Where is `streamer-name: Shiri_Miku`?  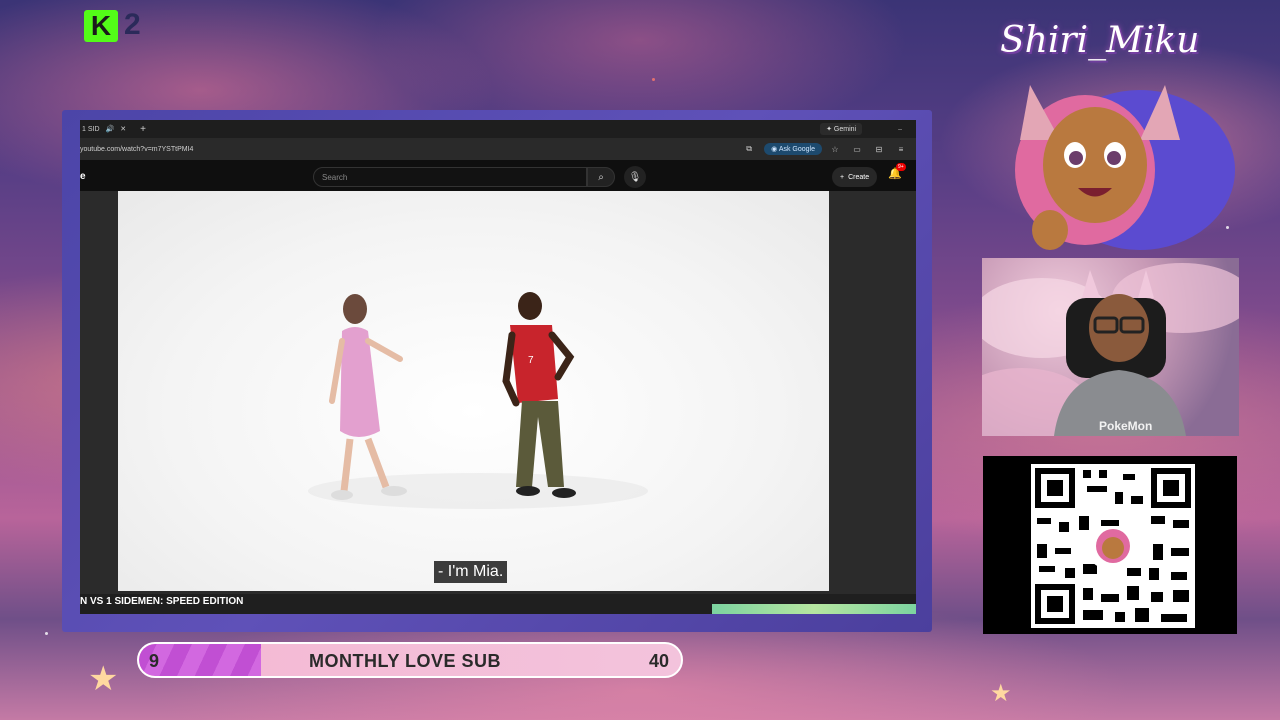
streamer-name: Shiri_Miku is located at coordinates (1100, 40).